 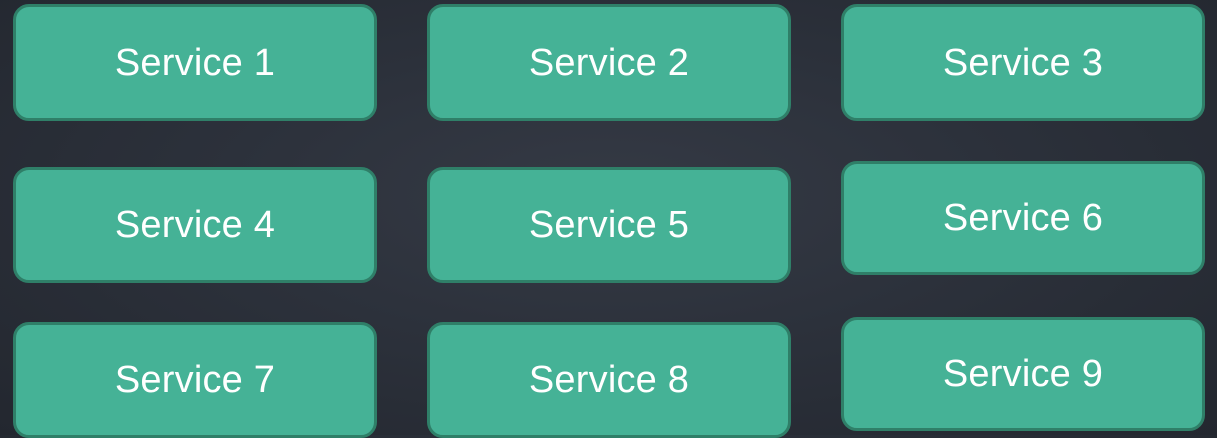 I want to click on service-label: Service 4, so click(x=195, y=225).